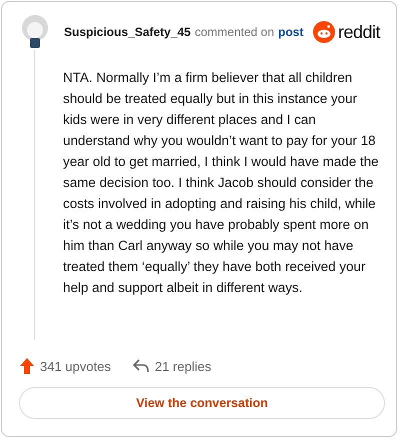  What do you see at coordinates (75, 366) in the screenshot?
I see `upvote-count: 341 upvotes` at bounding box center [75, 366].